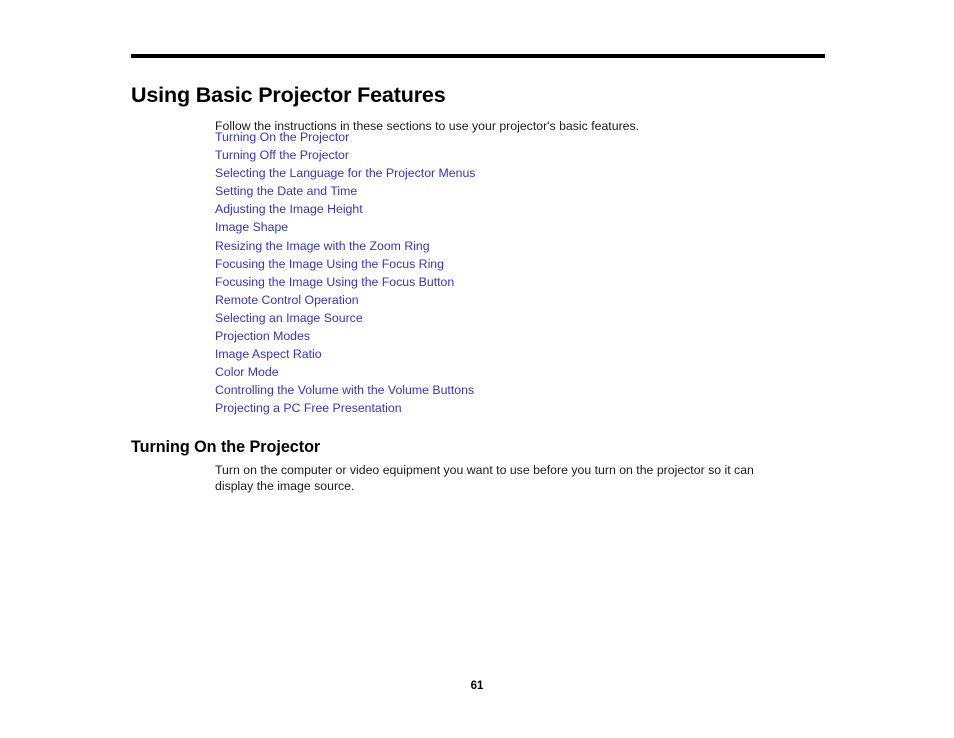  What do you see at coordinates (345, 372) in the screenshot?
I see `list-item: Color Mode` at bounding box center [345, 372].